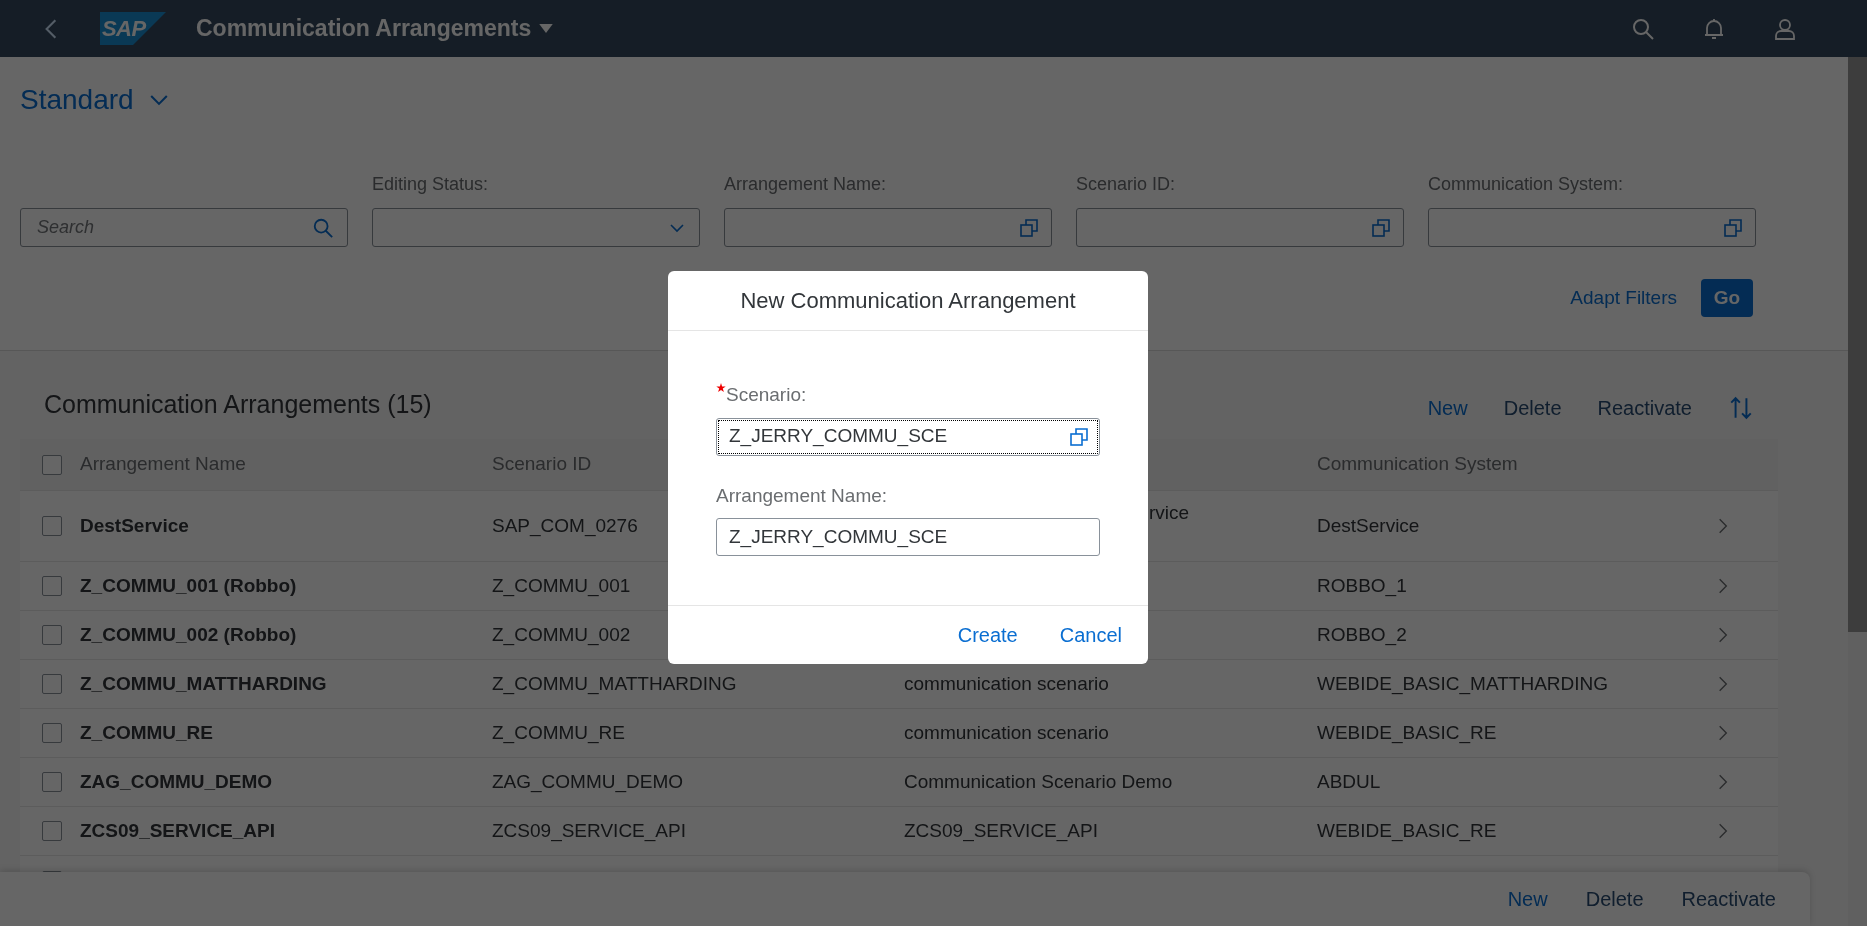 Image resolution: width=1867 pixels, height=926 pixels. Describe the element at coordinates (1362, 635) in the screenshot. I see `table-cell-text: ROBBO_2` at that location.